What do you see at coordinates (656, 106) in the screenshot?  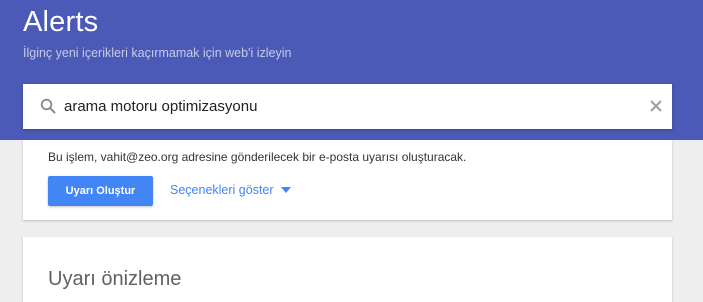 I see `close-icon` at bounding box center [656, 106].